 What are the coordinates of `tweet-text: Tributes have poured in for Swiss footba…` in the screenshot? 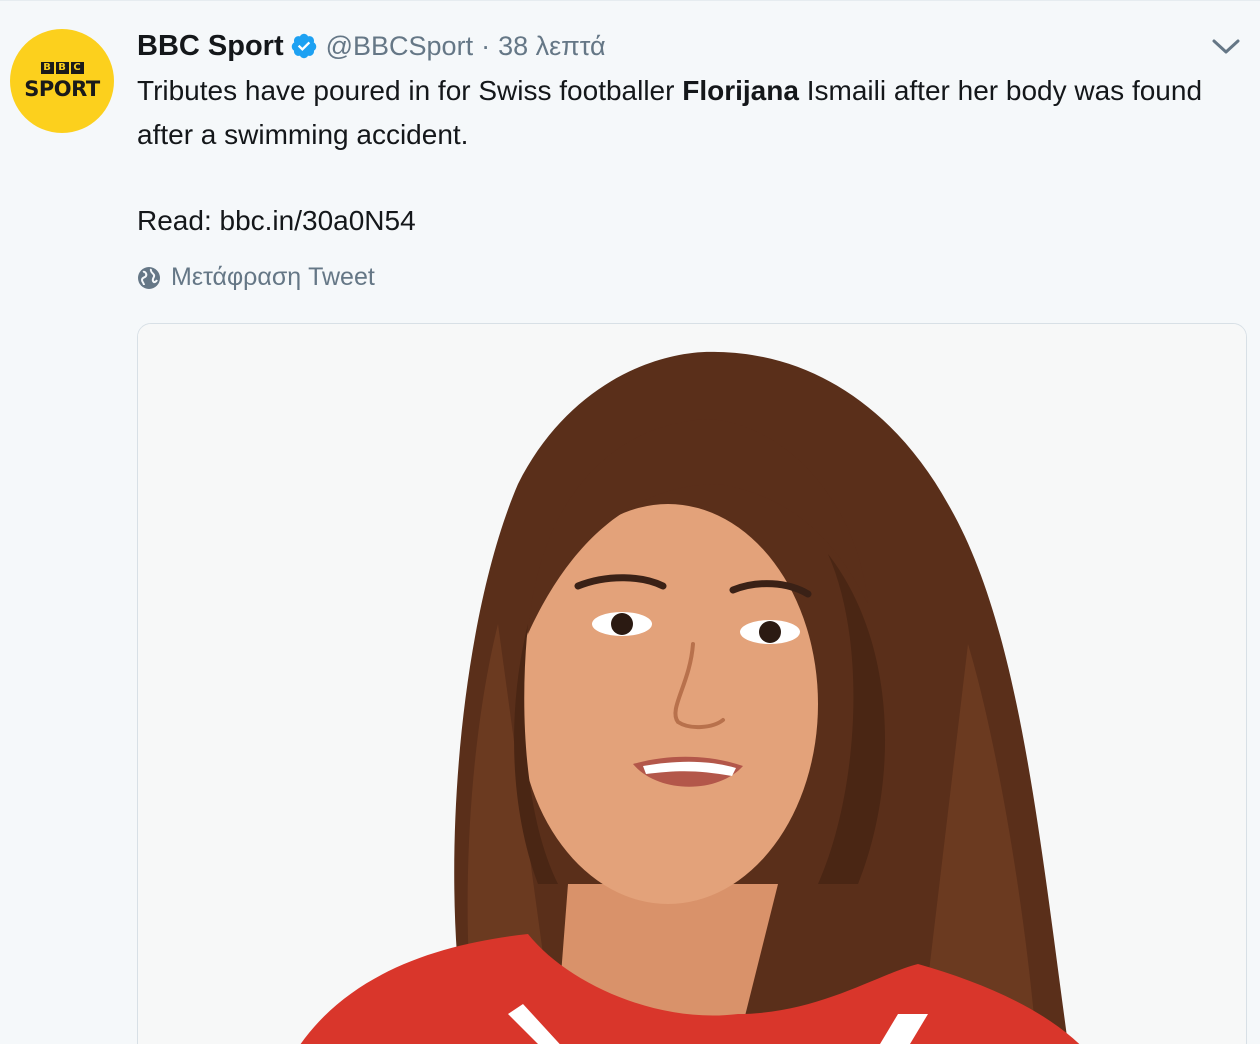 It's located at (687, 113).